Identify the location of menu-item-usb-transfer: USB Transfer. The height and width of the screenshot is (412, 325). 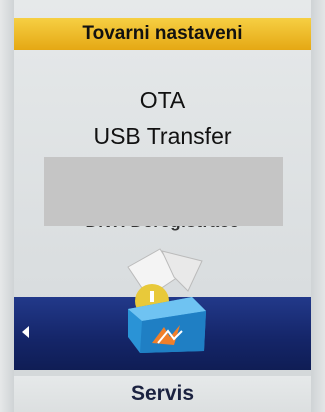
(162, 136).